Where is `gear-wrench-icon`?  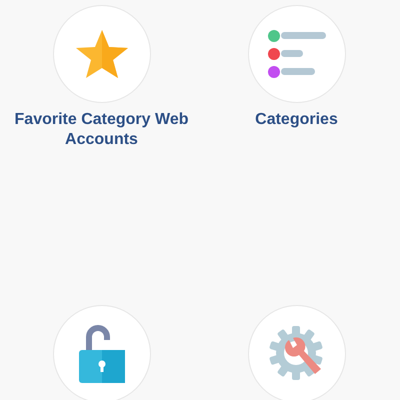
gear-wrench-icon is located at coordinates (296, 354).